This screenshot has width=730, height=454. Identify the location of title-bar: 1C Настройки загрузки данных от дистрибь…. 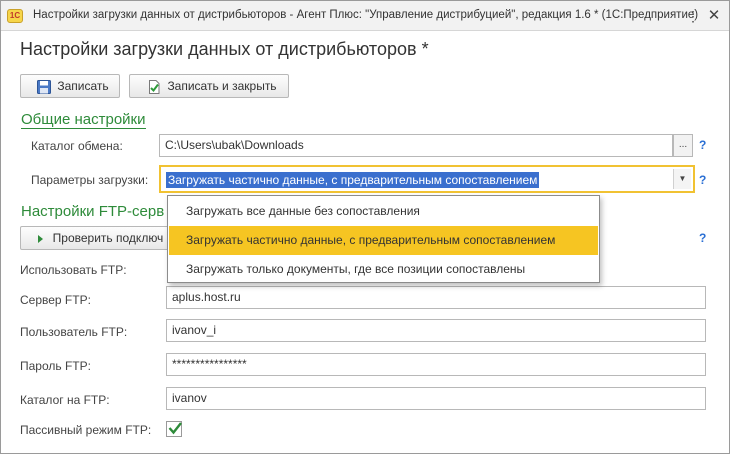
(365, 16).